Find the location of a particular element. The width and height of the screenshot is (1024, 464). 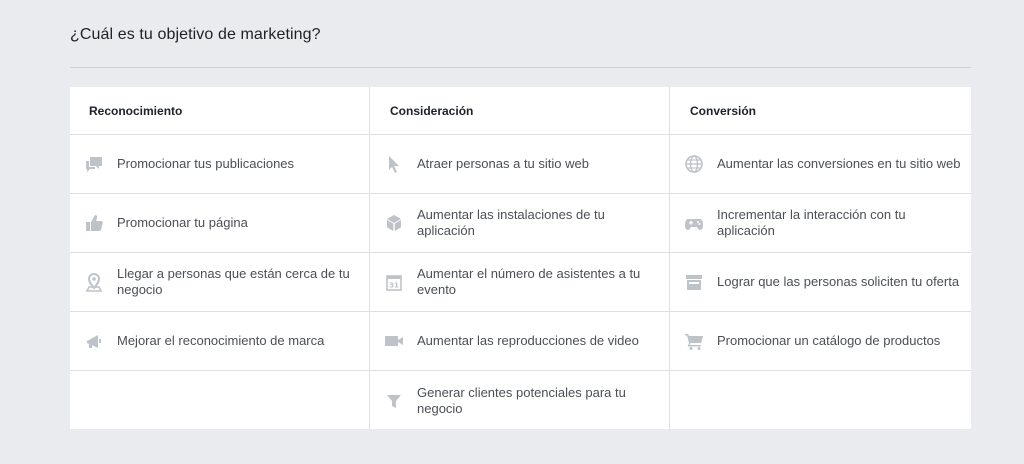

video-camera-icon is located at coordinates (394, 341).